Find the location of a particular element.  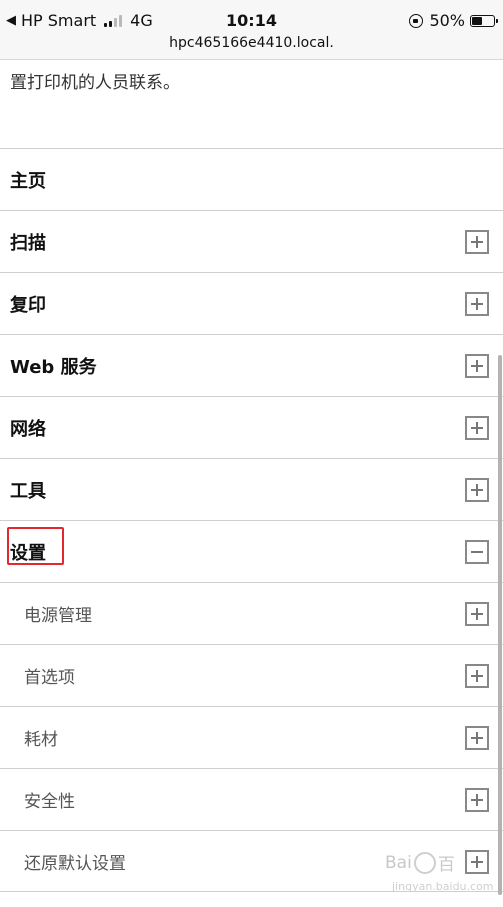

menu-item-label: 网络 is located at coordinates (28, 429).